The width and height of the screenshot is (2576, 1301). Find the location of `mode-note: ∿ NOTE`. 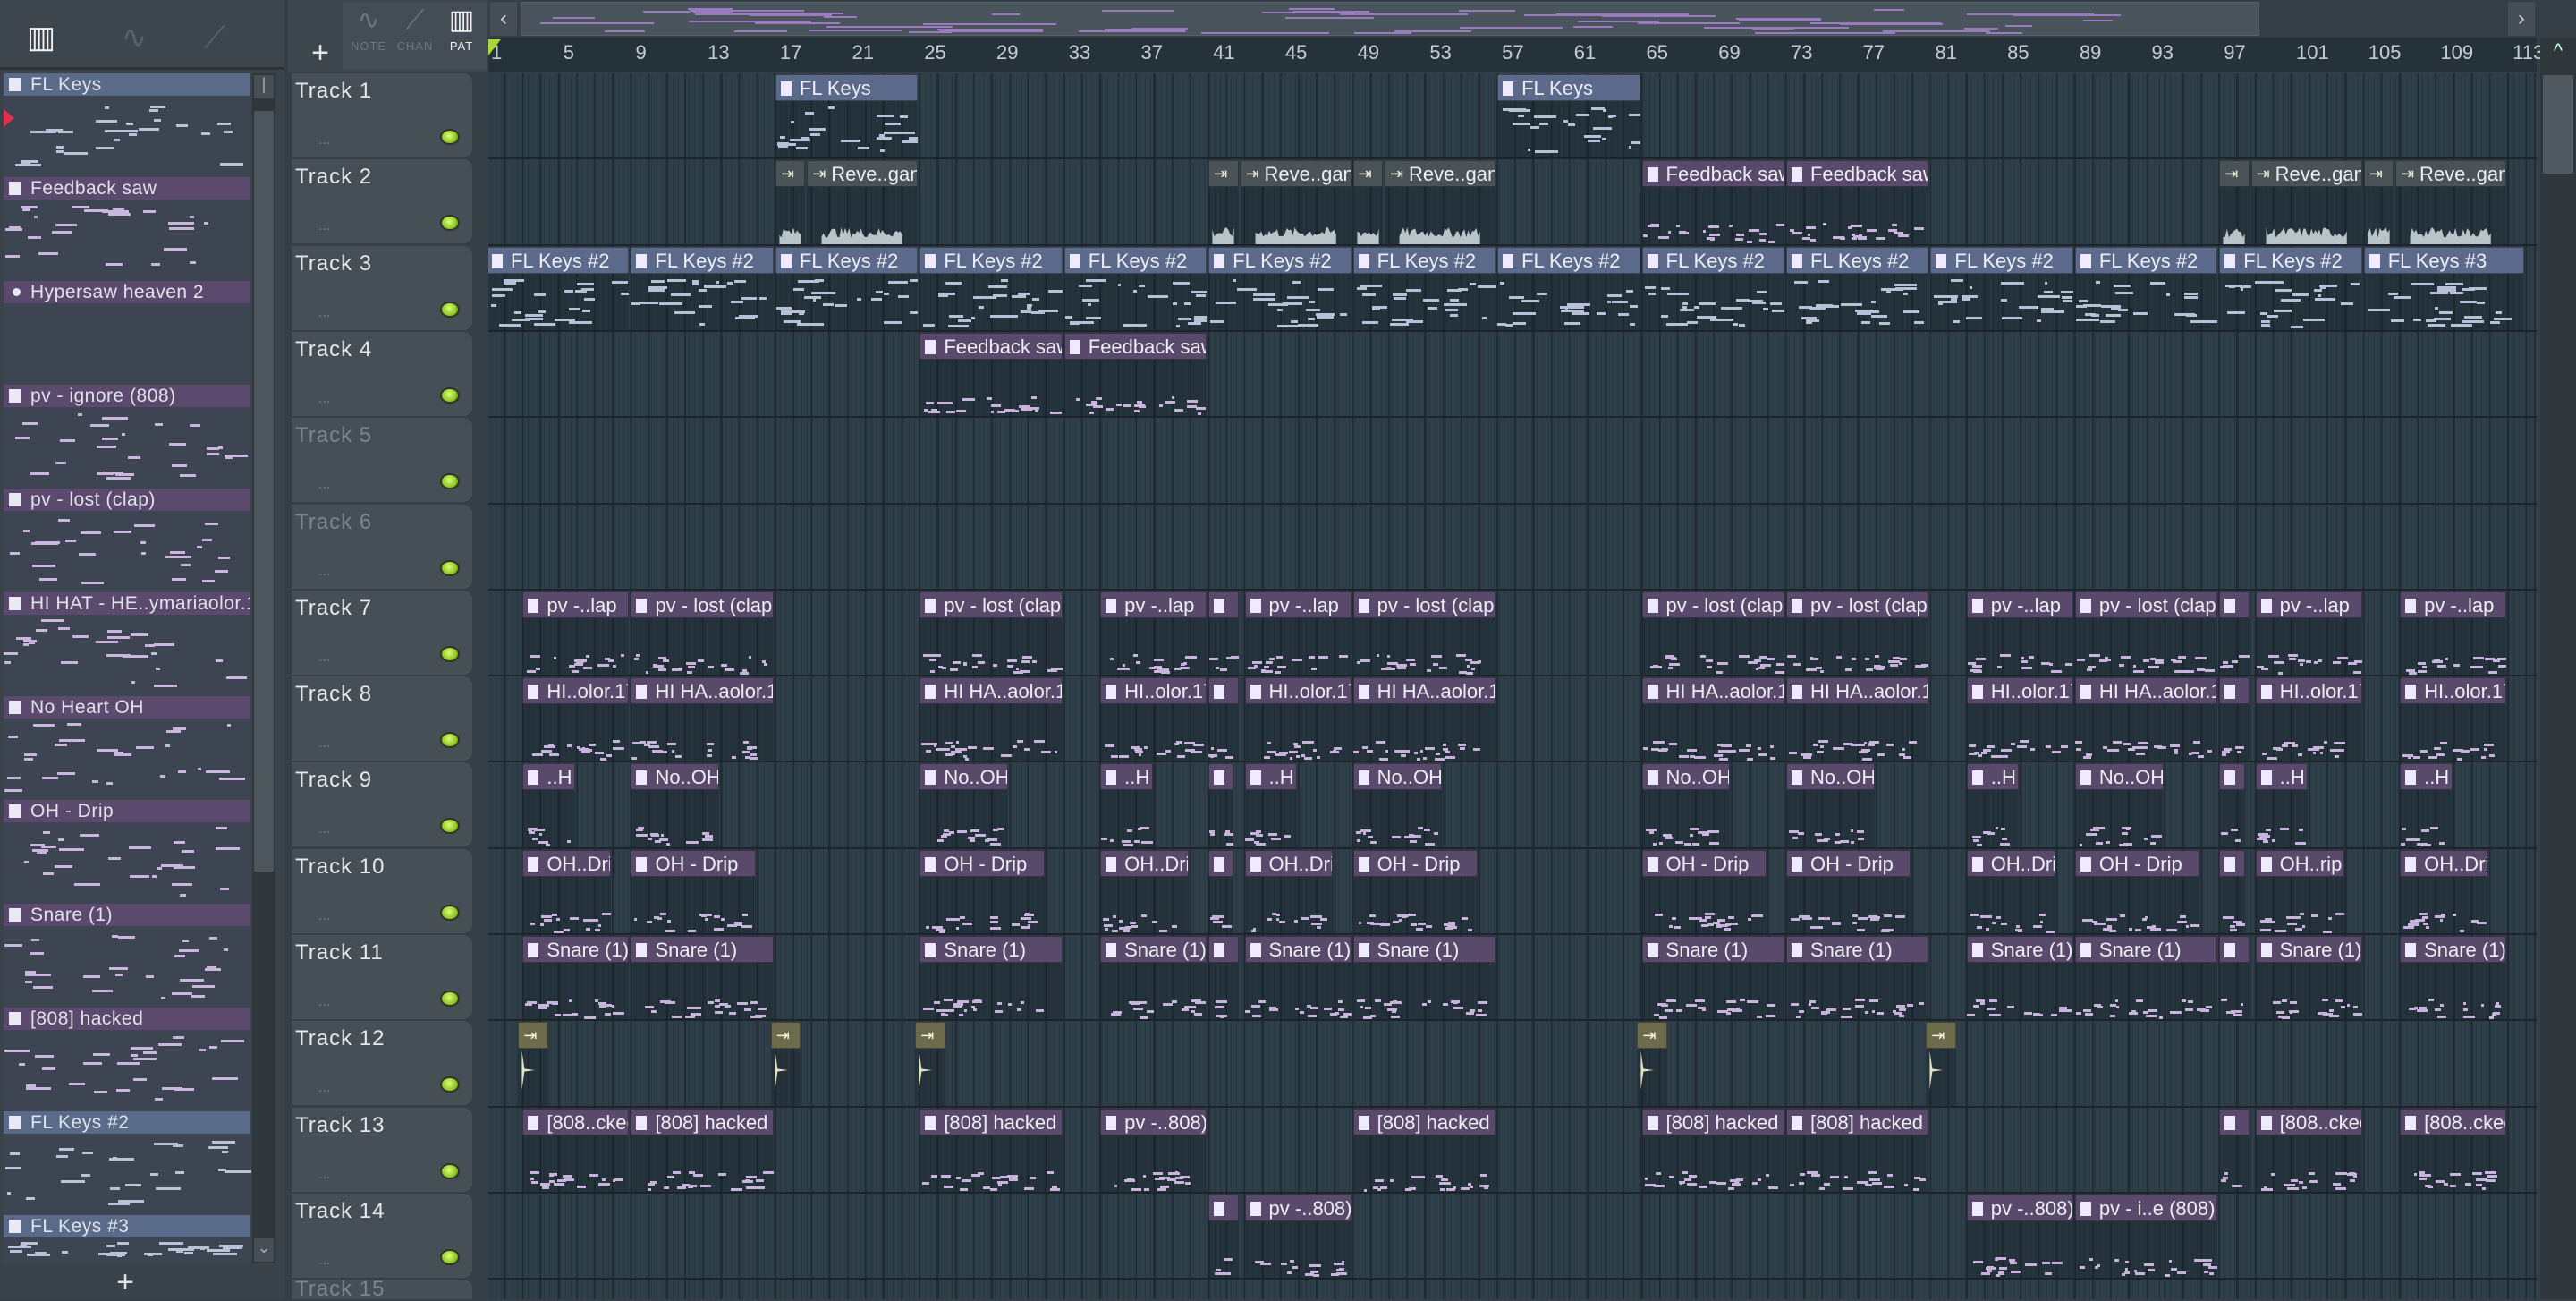

mode-note: ∿ NOTE is located at coordinates (368, 36).